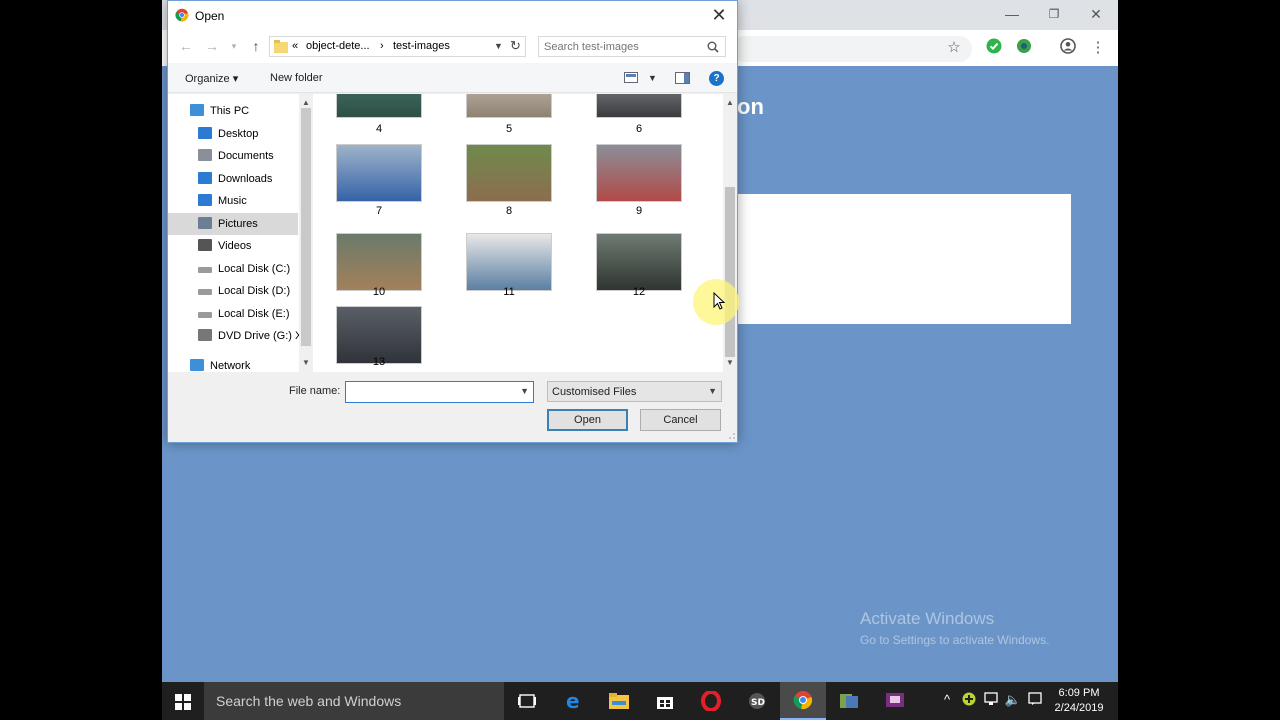  I want to click on restore-icon: ❐, so click(1054, 14).